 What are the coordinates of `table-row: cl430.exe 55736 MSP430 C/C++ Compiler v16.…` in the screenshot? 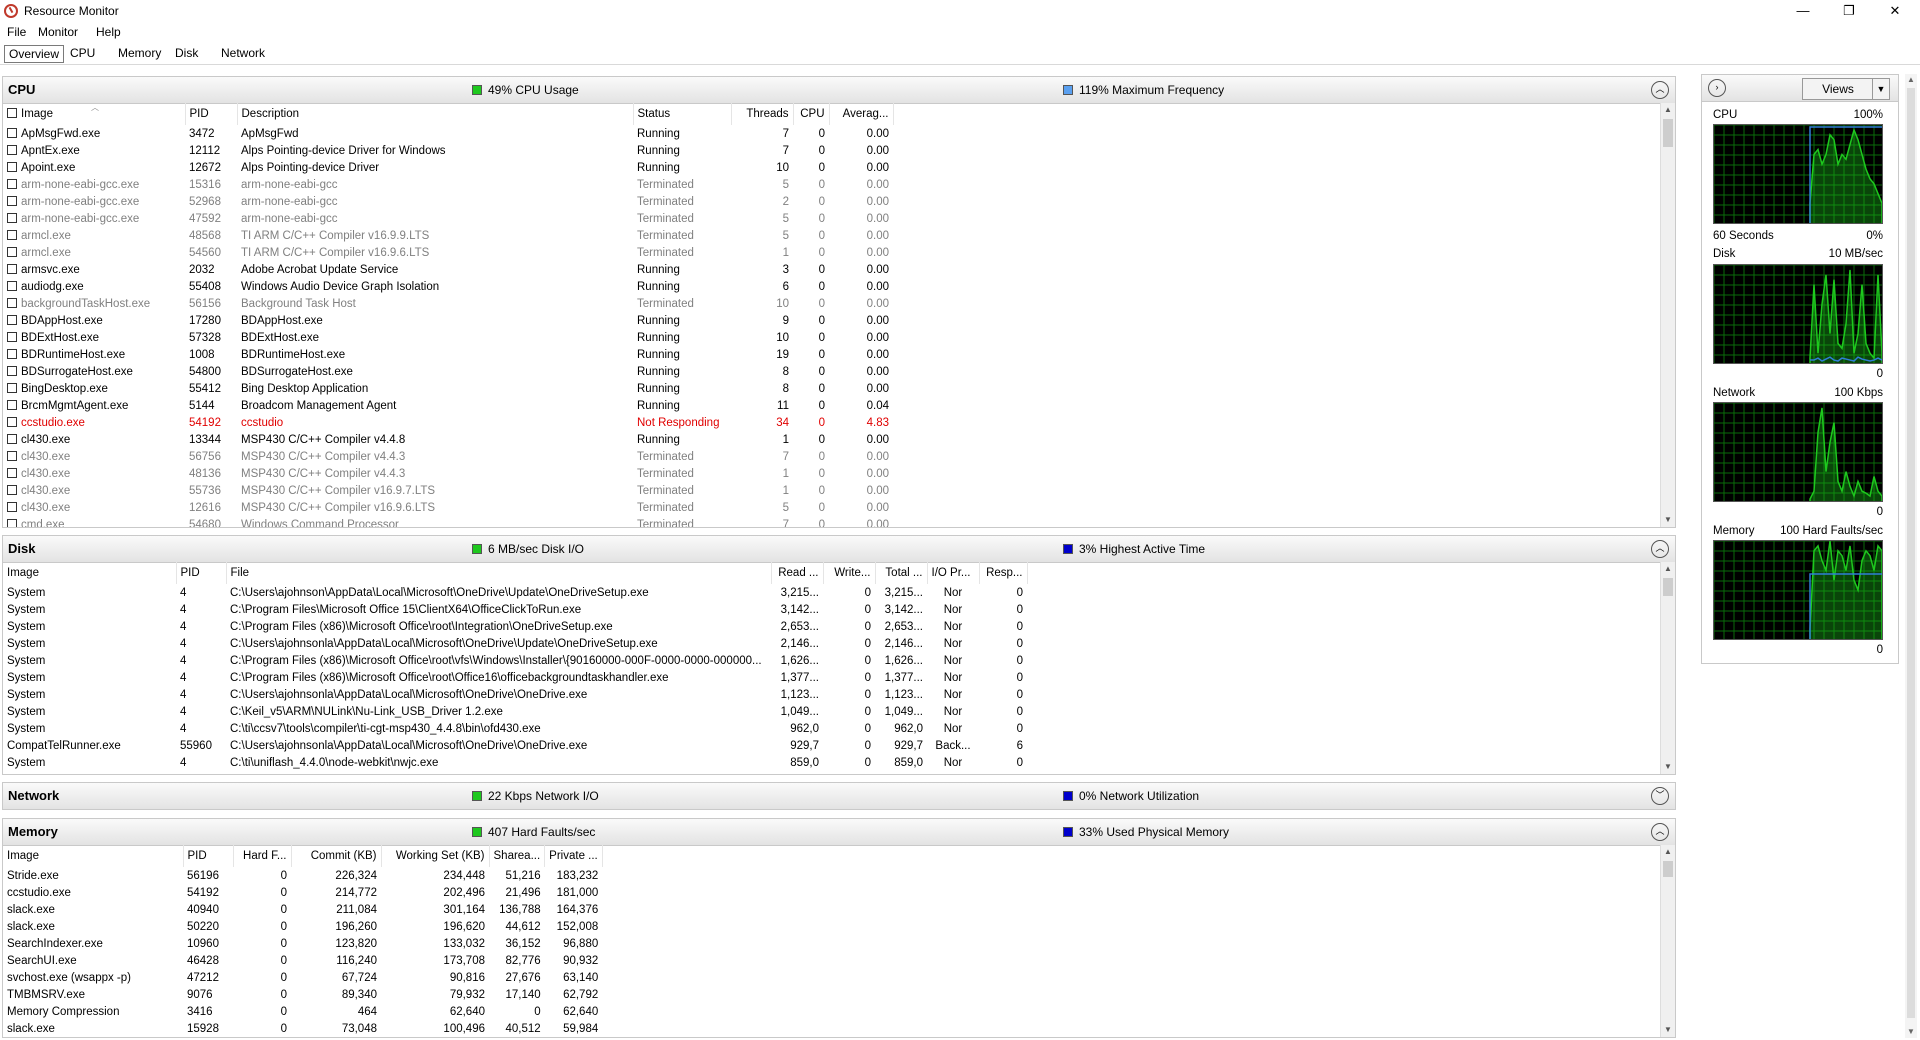 It's located at (448, 490).